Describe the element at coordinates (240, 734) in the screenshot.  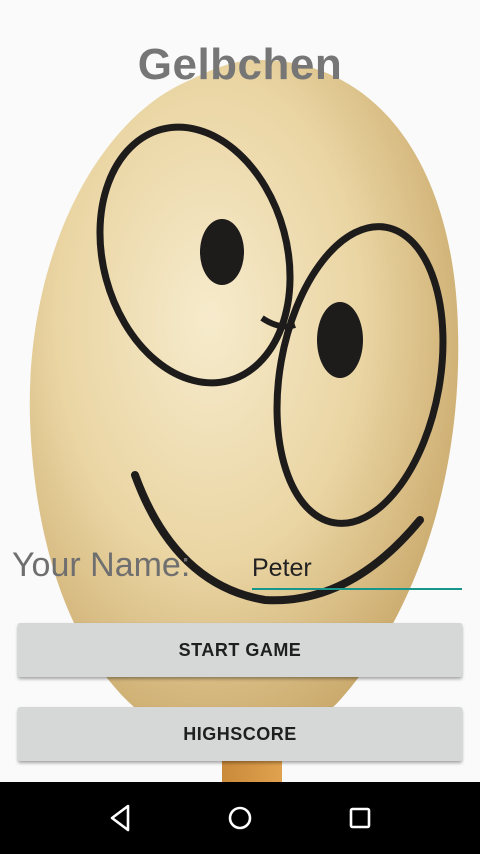
I see `highscore-button: HIGHSCORE` at that location.